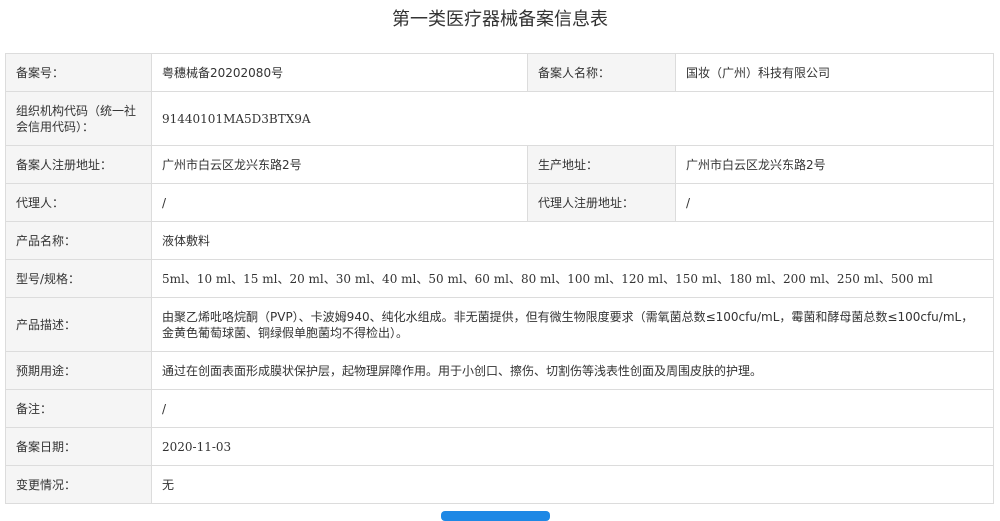  I want to click on value-agent-address: /, so click(834, 202).